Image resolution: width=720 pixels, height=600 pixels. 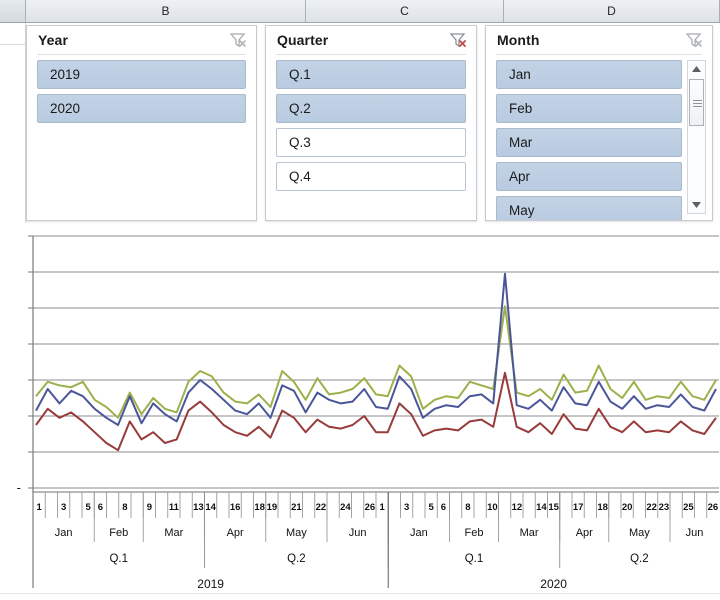 I want to click on slicer-item-may: May, so click(x=589, y=208).